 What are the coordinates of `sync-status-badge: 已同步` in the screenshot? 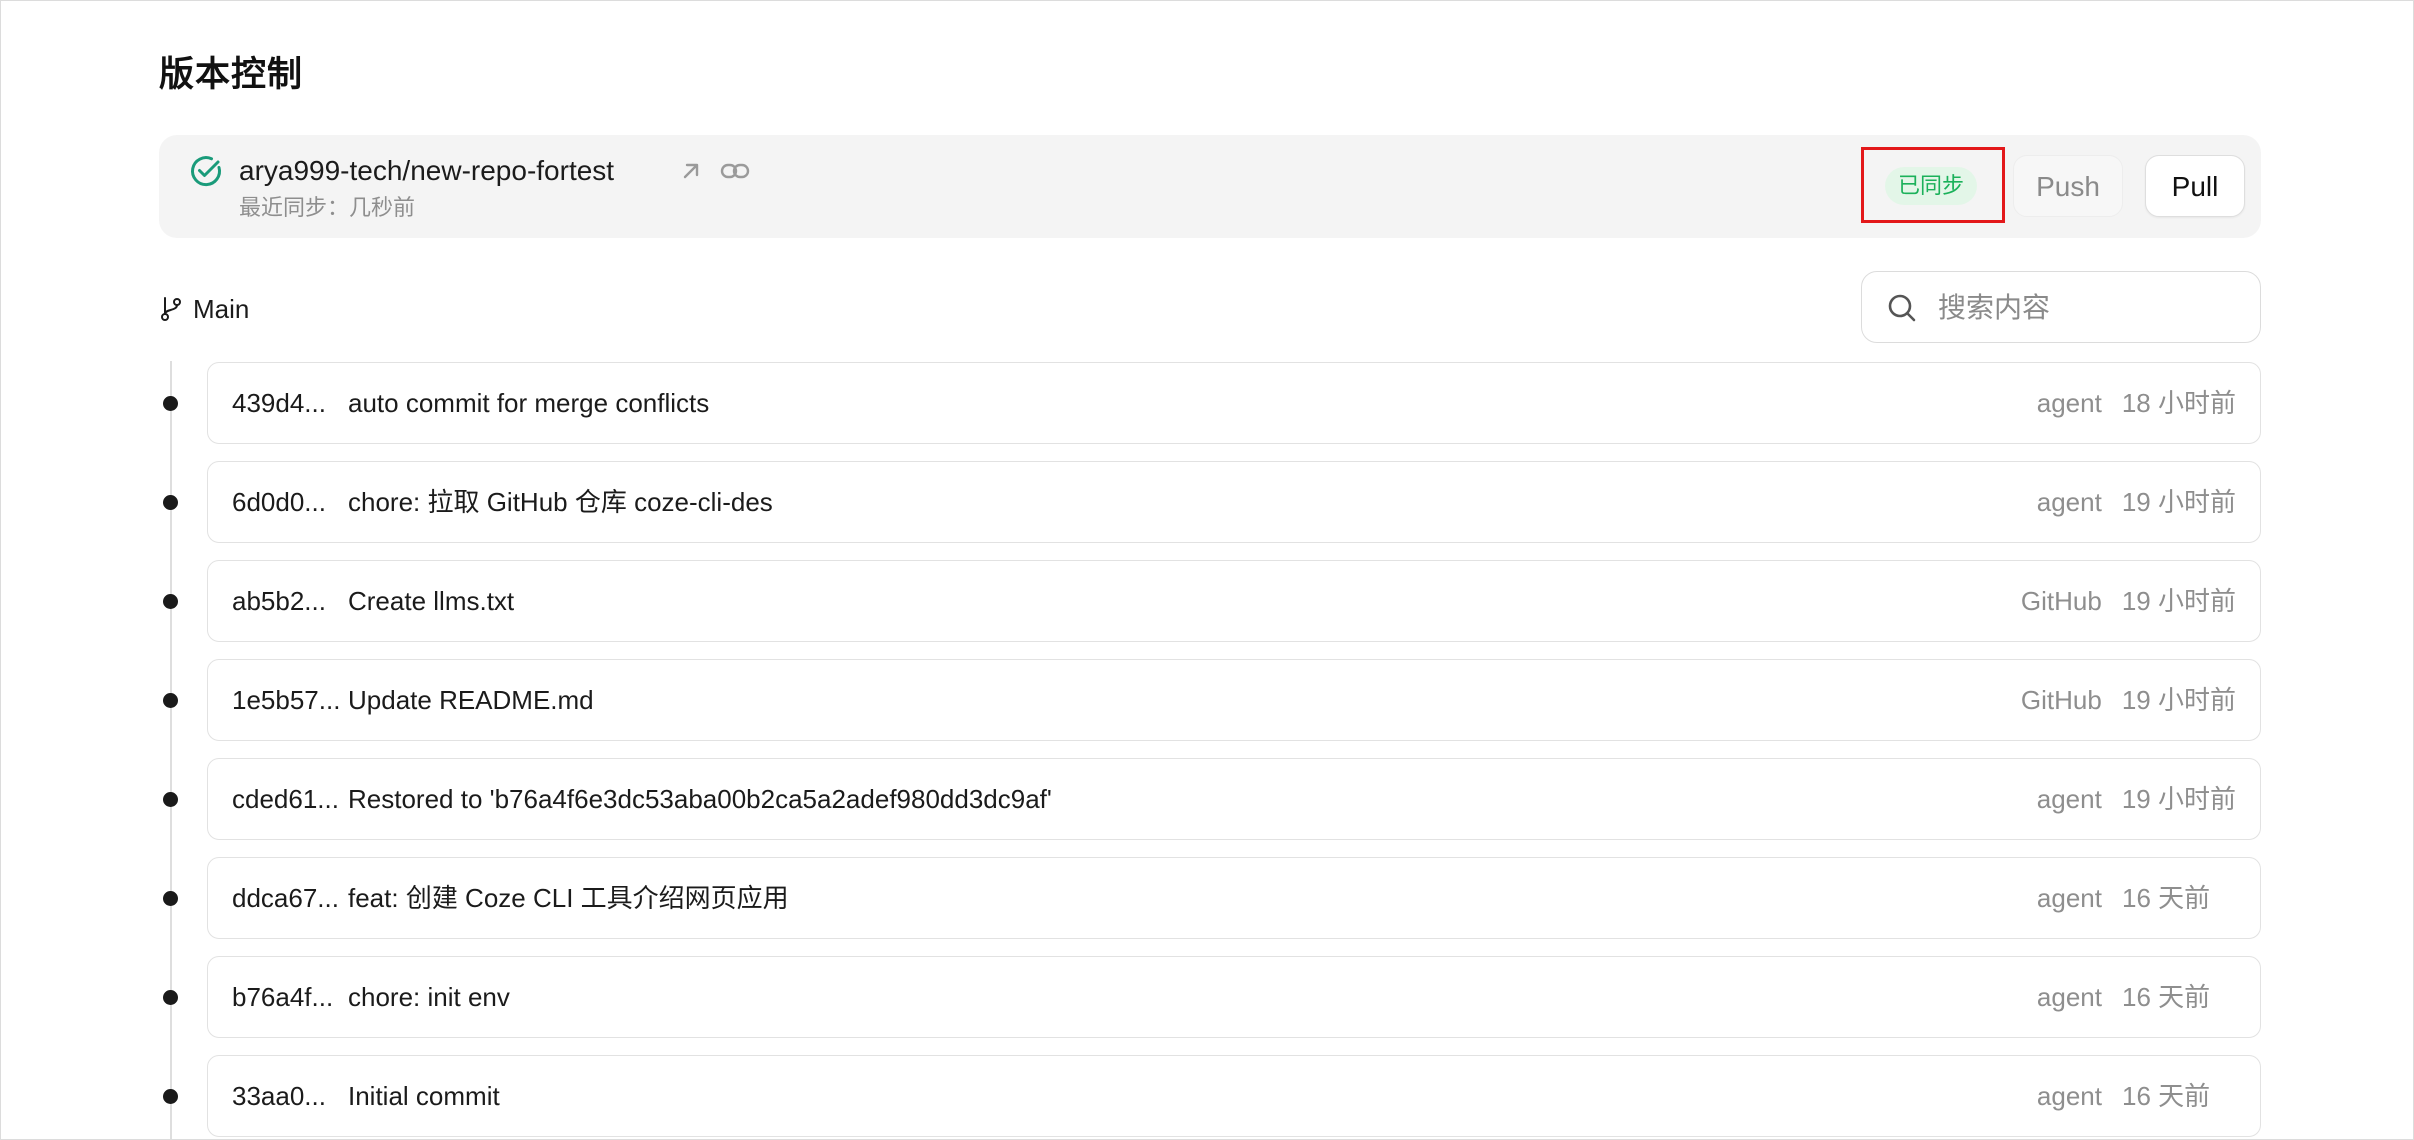 It's located at (1931, 186).